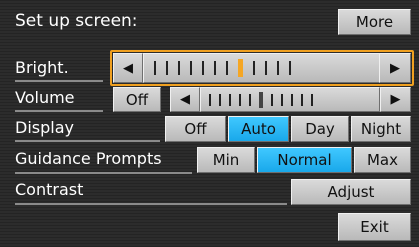 The image size is (419, 247). Describe the element at coordinates (76, 21) in the screenshot. I see `screen-title: Set up screen:` at that location.